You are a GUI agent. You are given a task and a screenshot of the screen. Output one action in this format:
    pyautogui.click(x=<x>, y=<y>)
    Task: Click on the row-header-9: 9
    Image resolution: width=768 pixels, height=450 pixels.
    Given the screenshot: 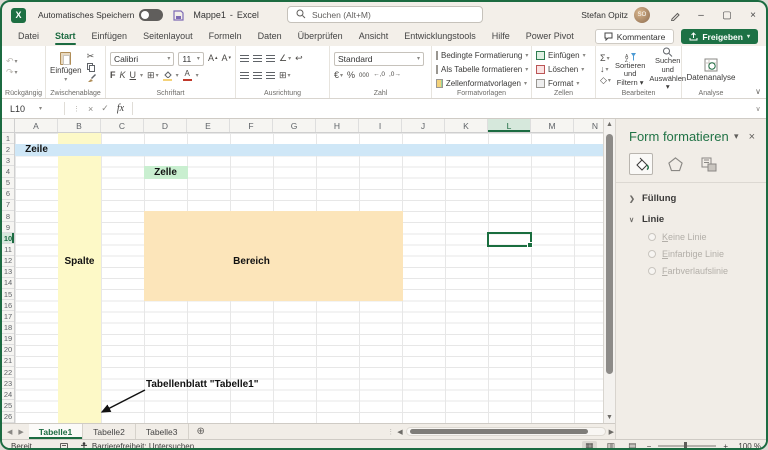 What is the action you would take?
    pyautogui.click(x=8, y=228)
    